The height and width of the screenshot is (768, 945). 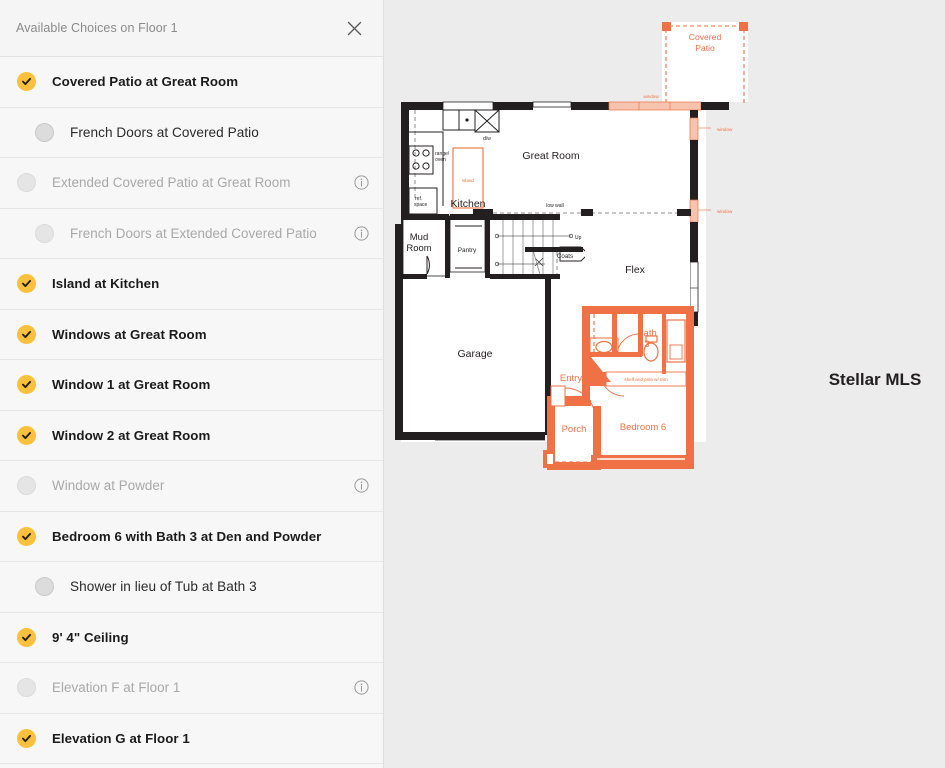 What do you see at coordinates (191, 637) in the screenshot?
I see `choice-row: 9' 4" Ceiling` at bounding box center [191, 637].